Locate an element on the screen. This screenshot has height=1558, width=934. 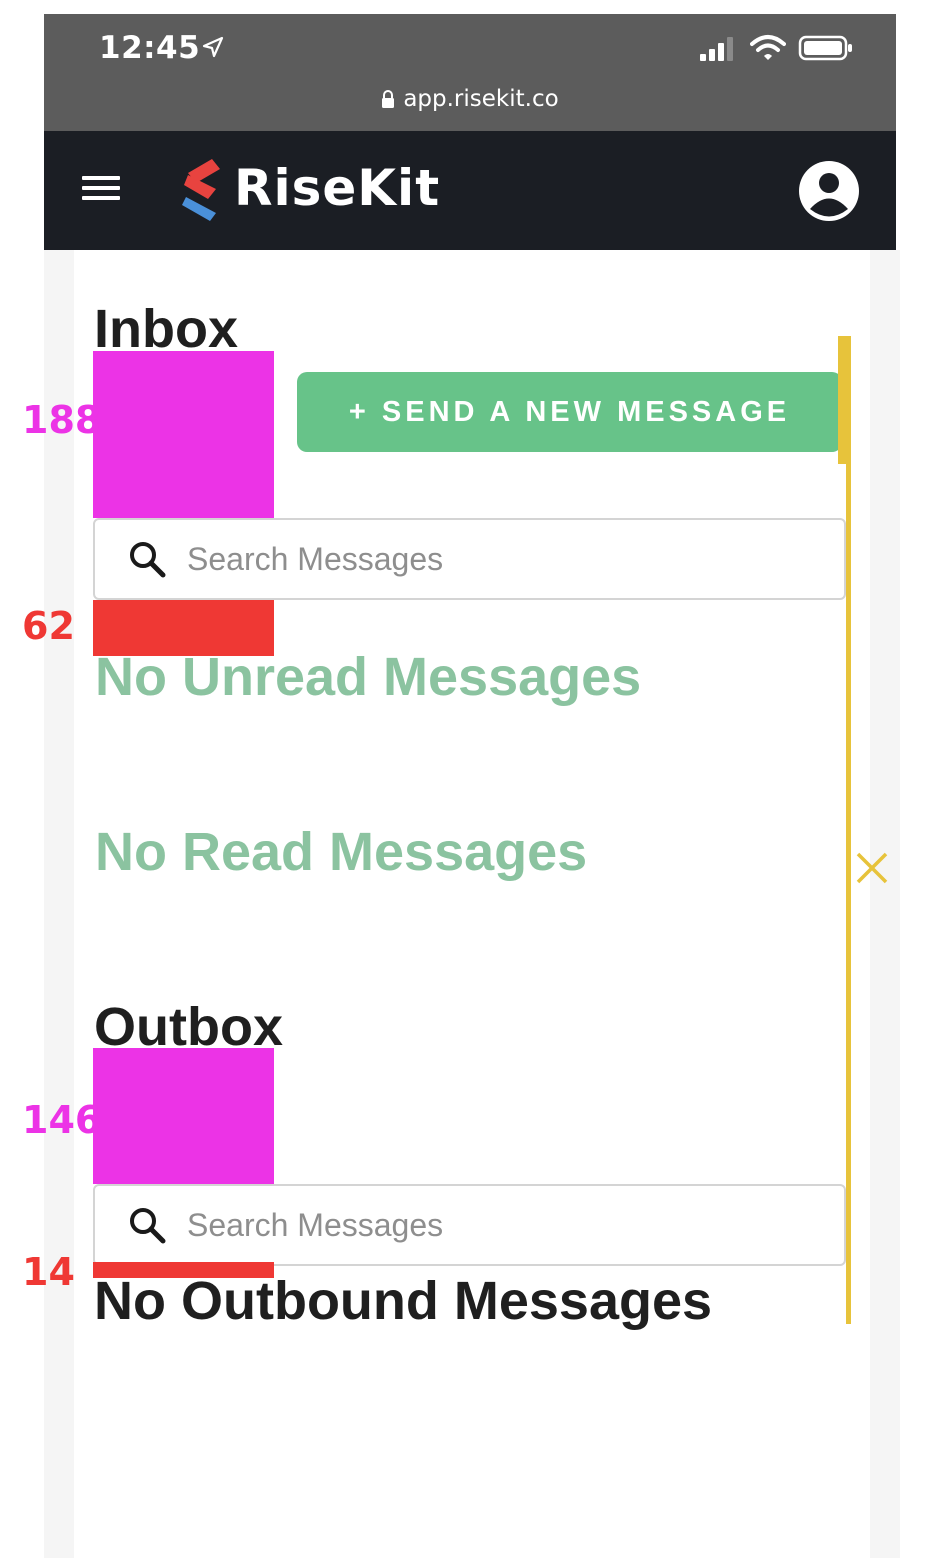
outbox-search-box is located at coordinates (469, 1225).